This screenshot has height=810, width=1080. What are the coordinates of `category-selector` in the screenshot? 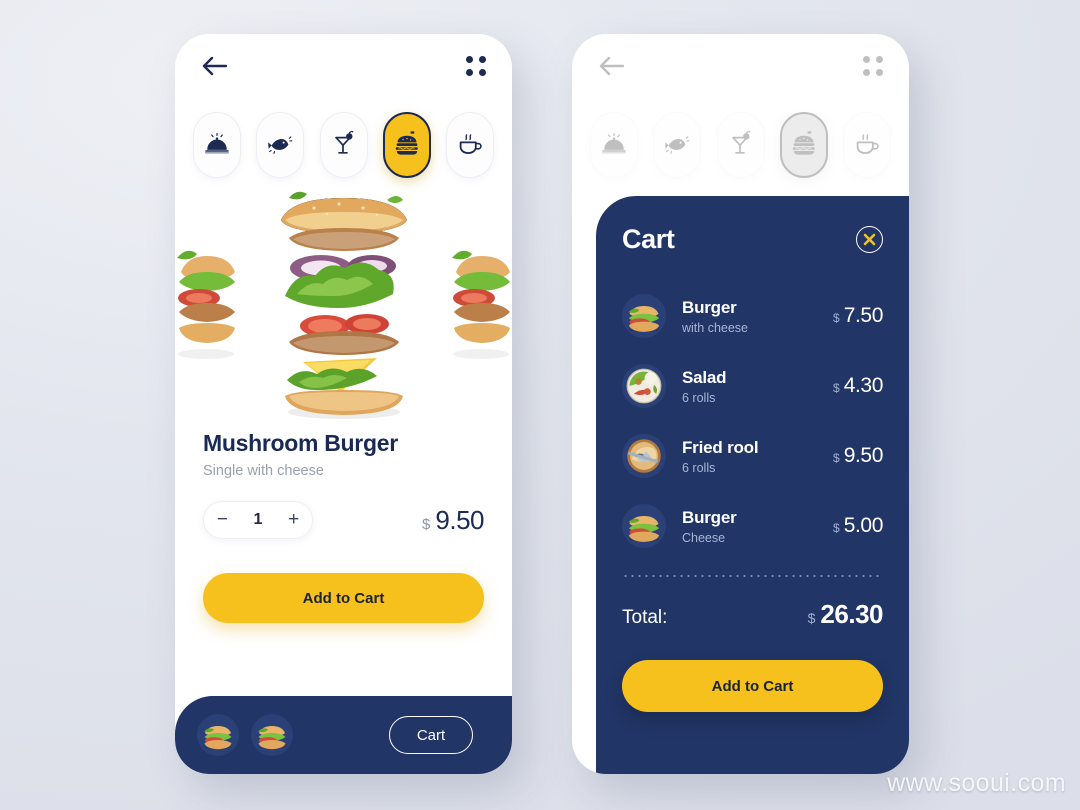 It's located at (343, 138).